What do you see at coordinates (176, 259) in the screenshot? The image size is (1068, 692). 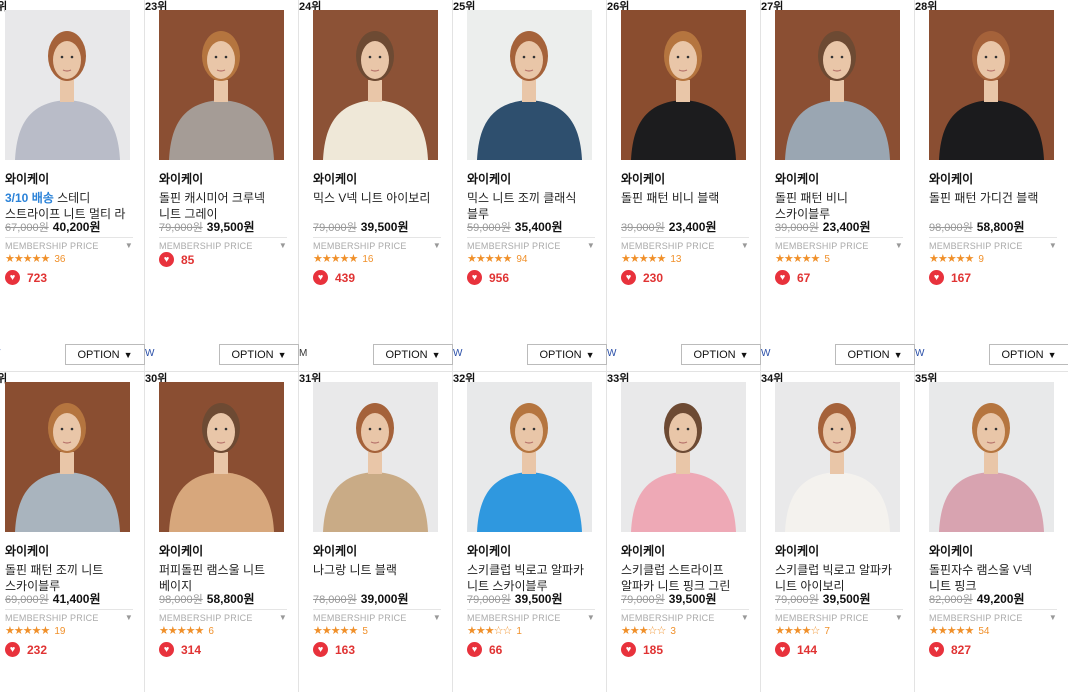 I see `like-button: ♥ 85` at bounding box center [176, 259].